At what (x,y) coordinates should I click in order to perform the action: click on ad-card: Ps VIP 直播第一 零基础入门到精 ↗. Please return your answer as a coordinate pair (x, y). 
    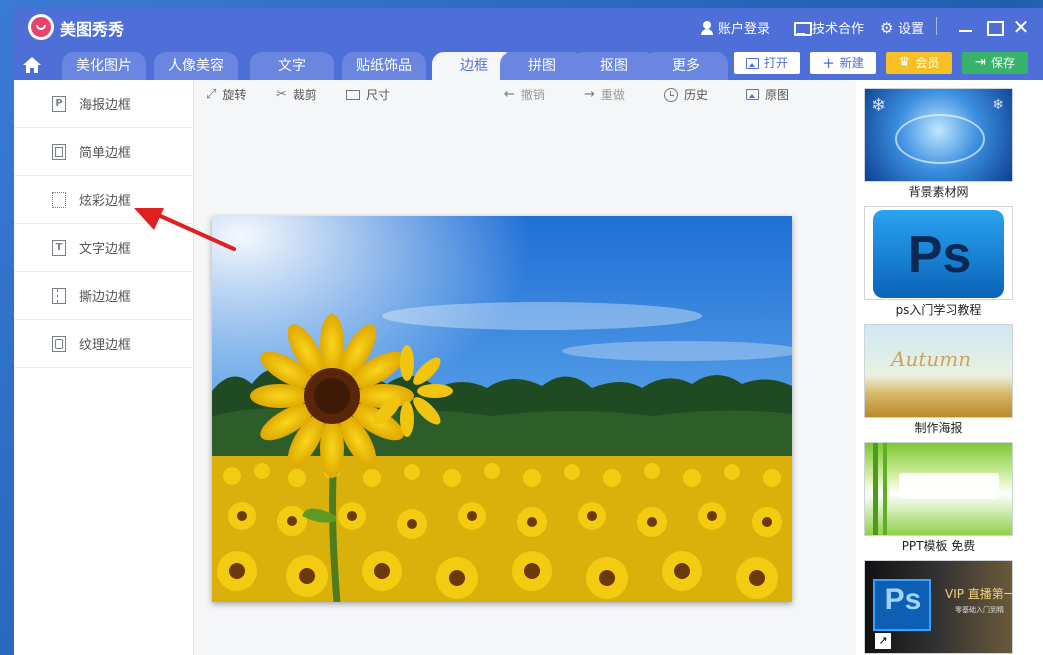
    Looking at the image, I should click on (938, 607).